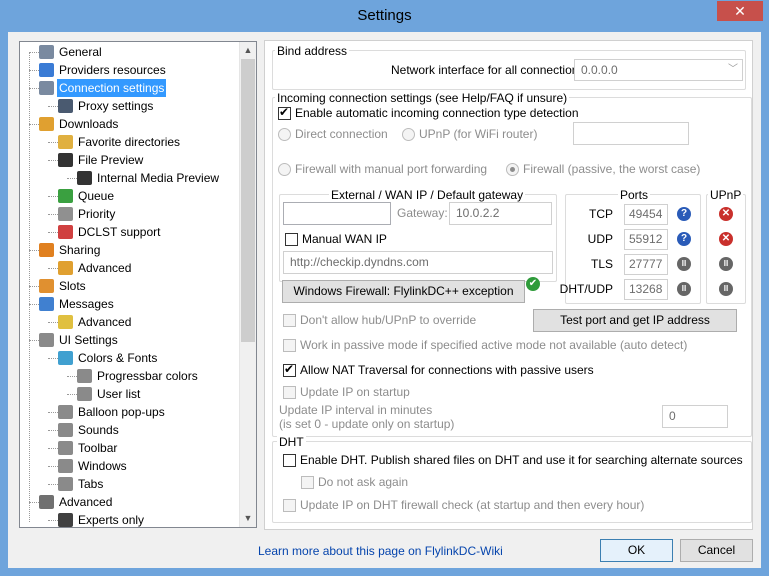  What do you see at coordinates (289, 505) in the screenshot?
I see `dht-update-ip-checkbox` at bounding box center [289, 505].